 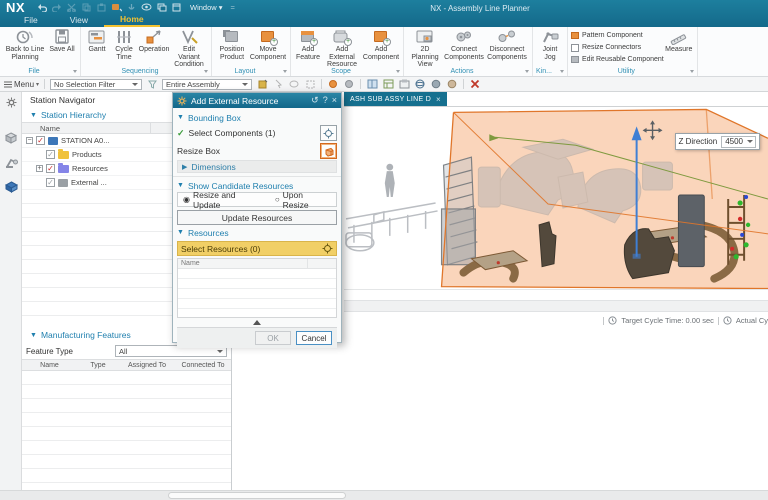 What do you see at coordinates (388, 84) in the screenshot?
I see `view-manager-icon` at bounding box center [388, 84].